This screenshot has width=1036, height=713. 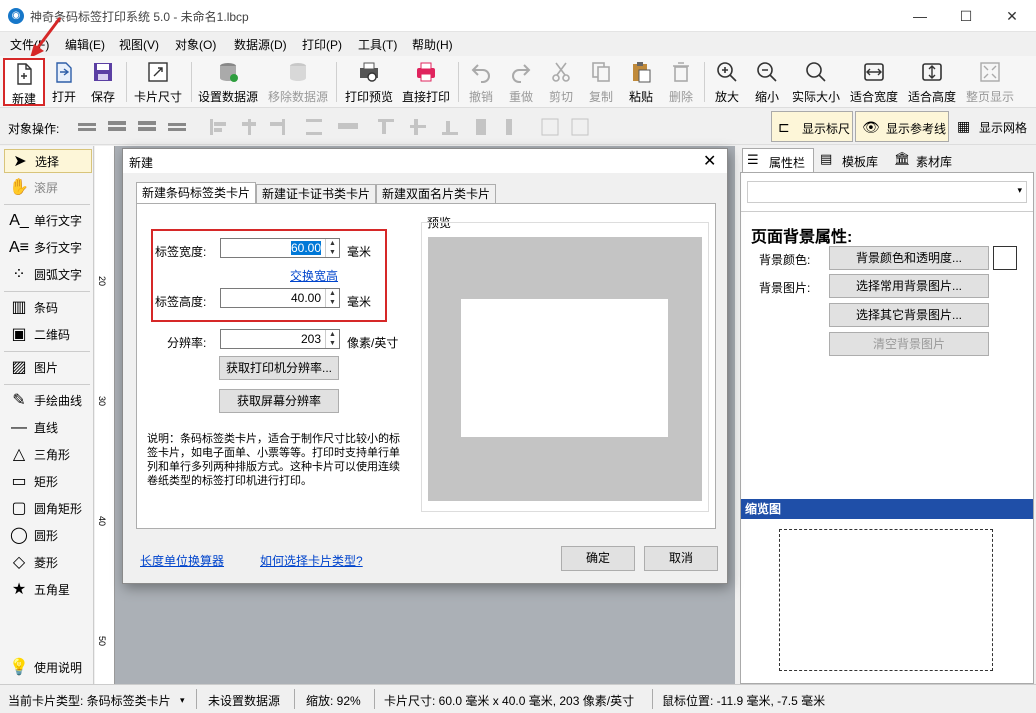 I want to click on multiline-text-icon: A≡, so click(x=18, y=247).